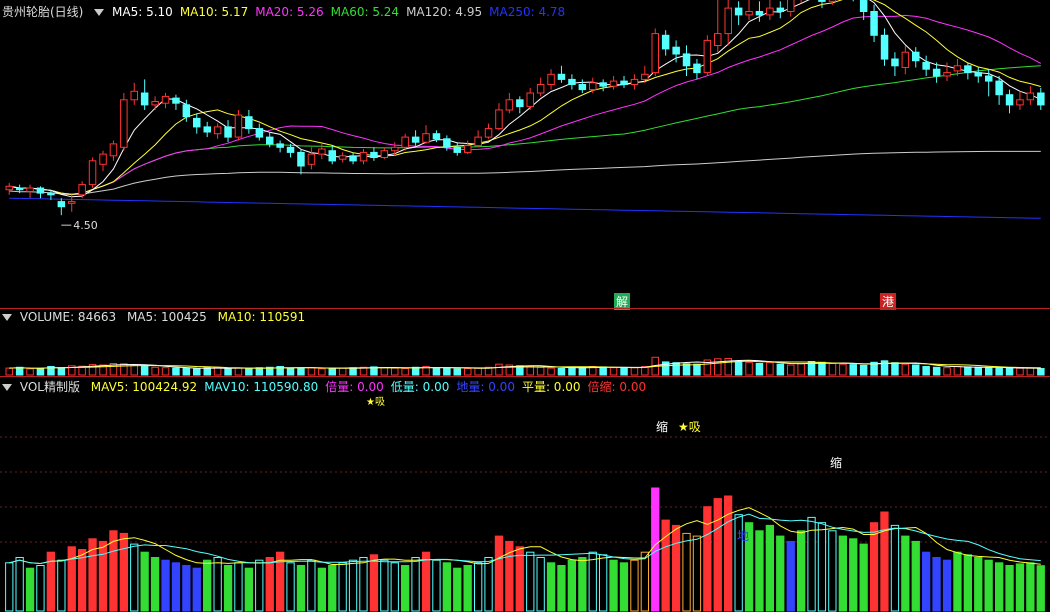  What do you see at coordinates (525, 208) in the screenshot?
I see `ma250-line` at bounding box center [525, 208].